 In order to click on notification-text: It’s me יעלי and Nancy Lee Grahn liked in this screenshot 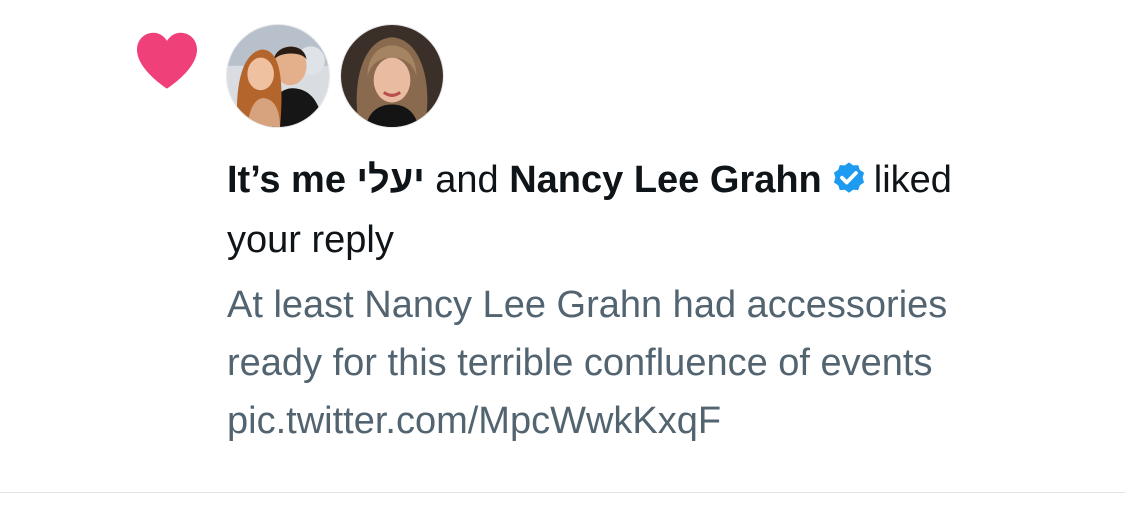, I will do `click(589, 180)`.